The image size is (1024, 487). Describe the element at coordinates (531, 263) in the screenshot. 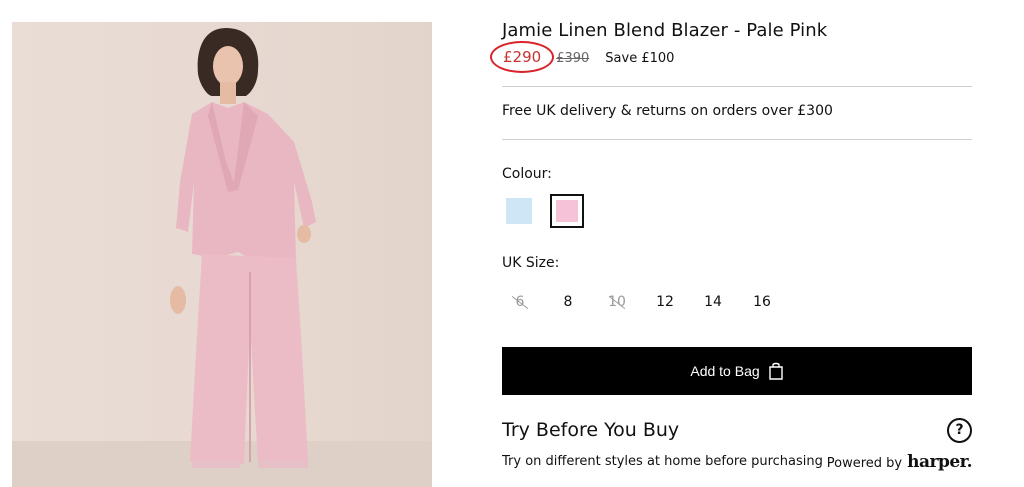

I see `size-label: UK Size:` at that location.